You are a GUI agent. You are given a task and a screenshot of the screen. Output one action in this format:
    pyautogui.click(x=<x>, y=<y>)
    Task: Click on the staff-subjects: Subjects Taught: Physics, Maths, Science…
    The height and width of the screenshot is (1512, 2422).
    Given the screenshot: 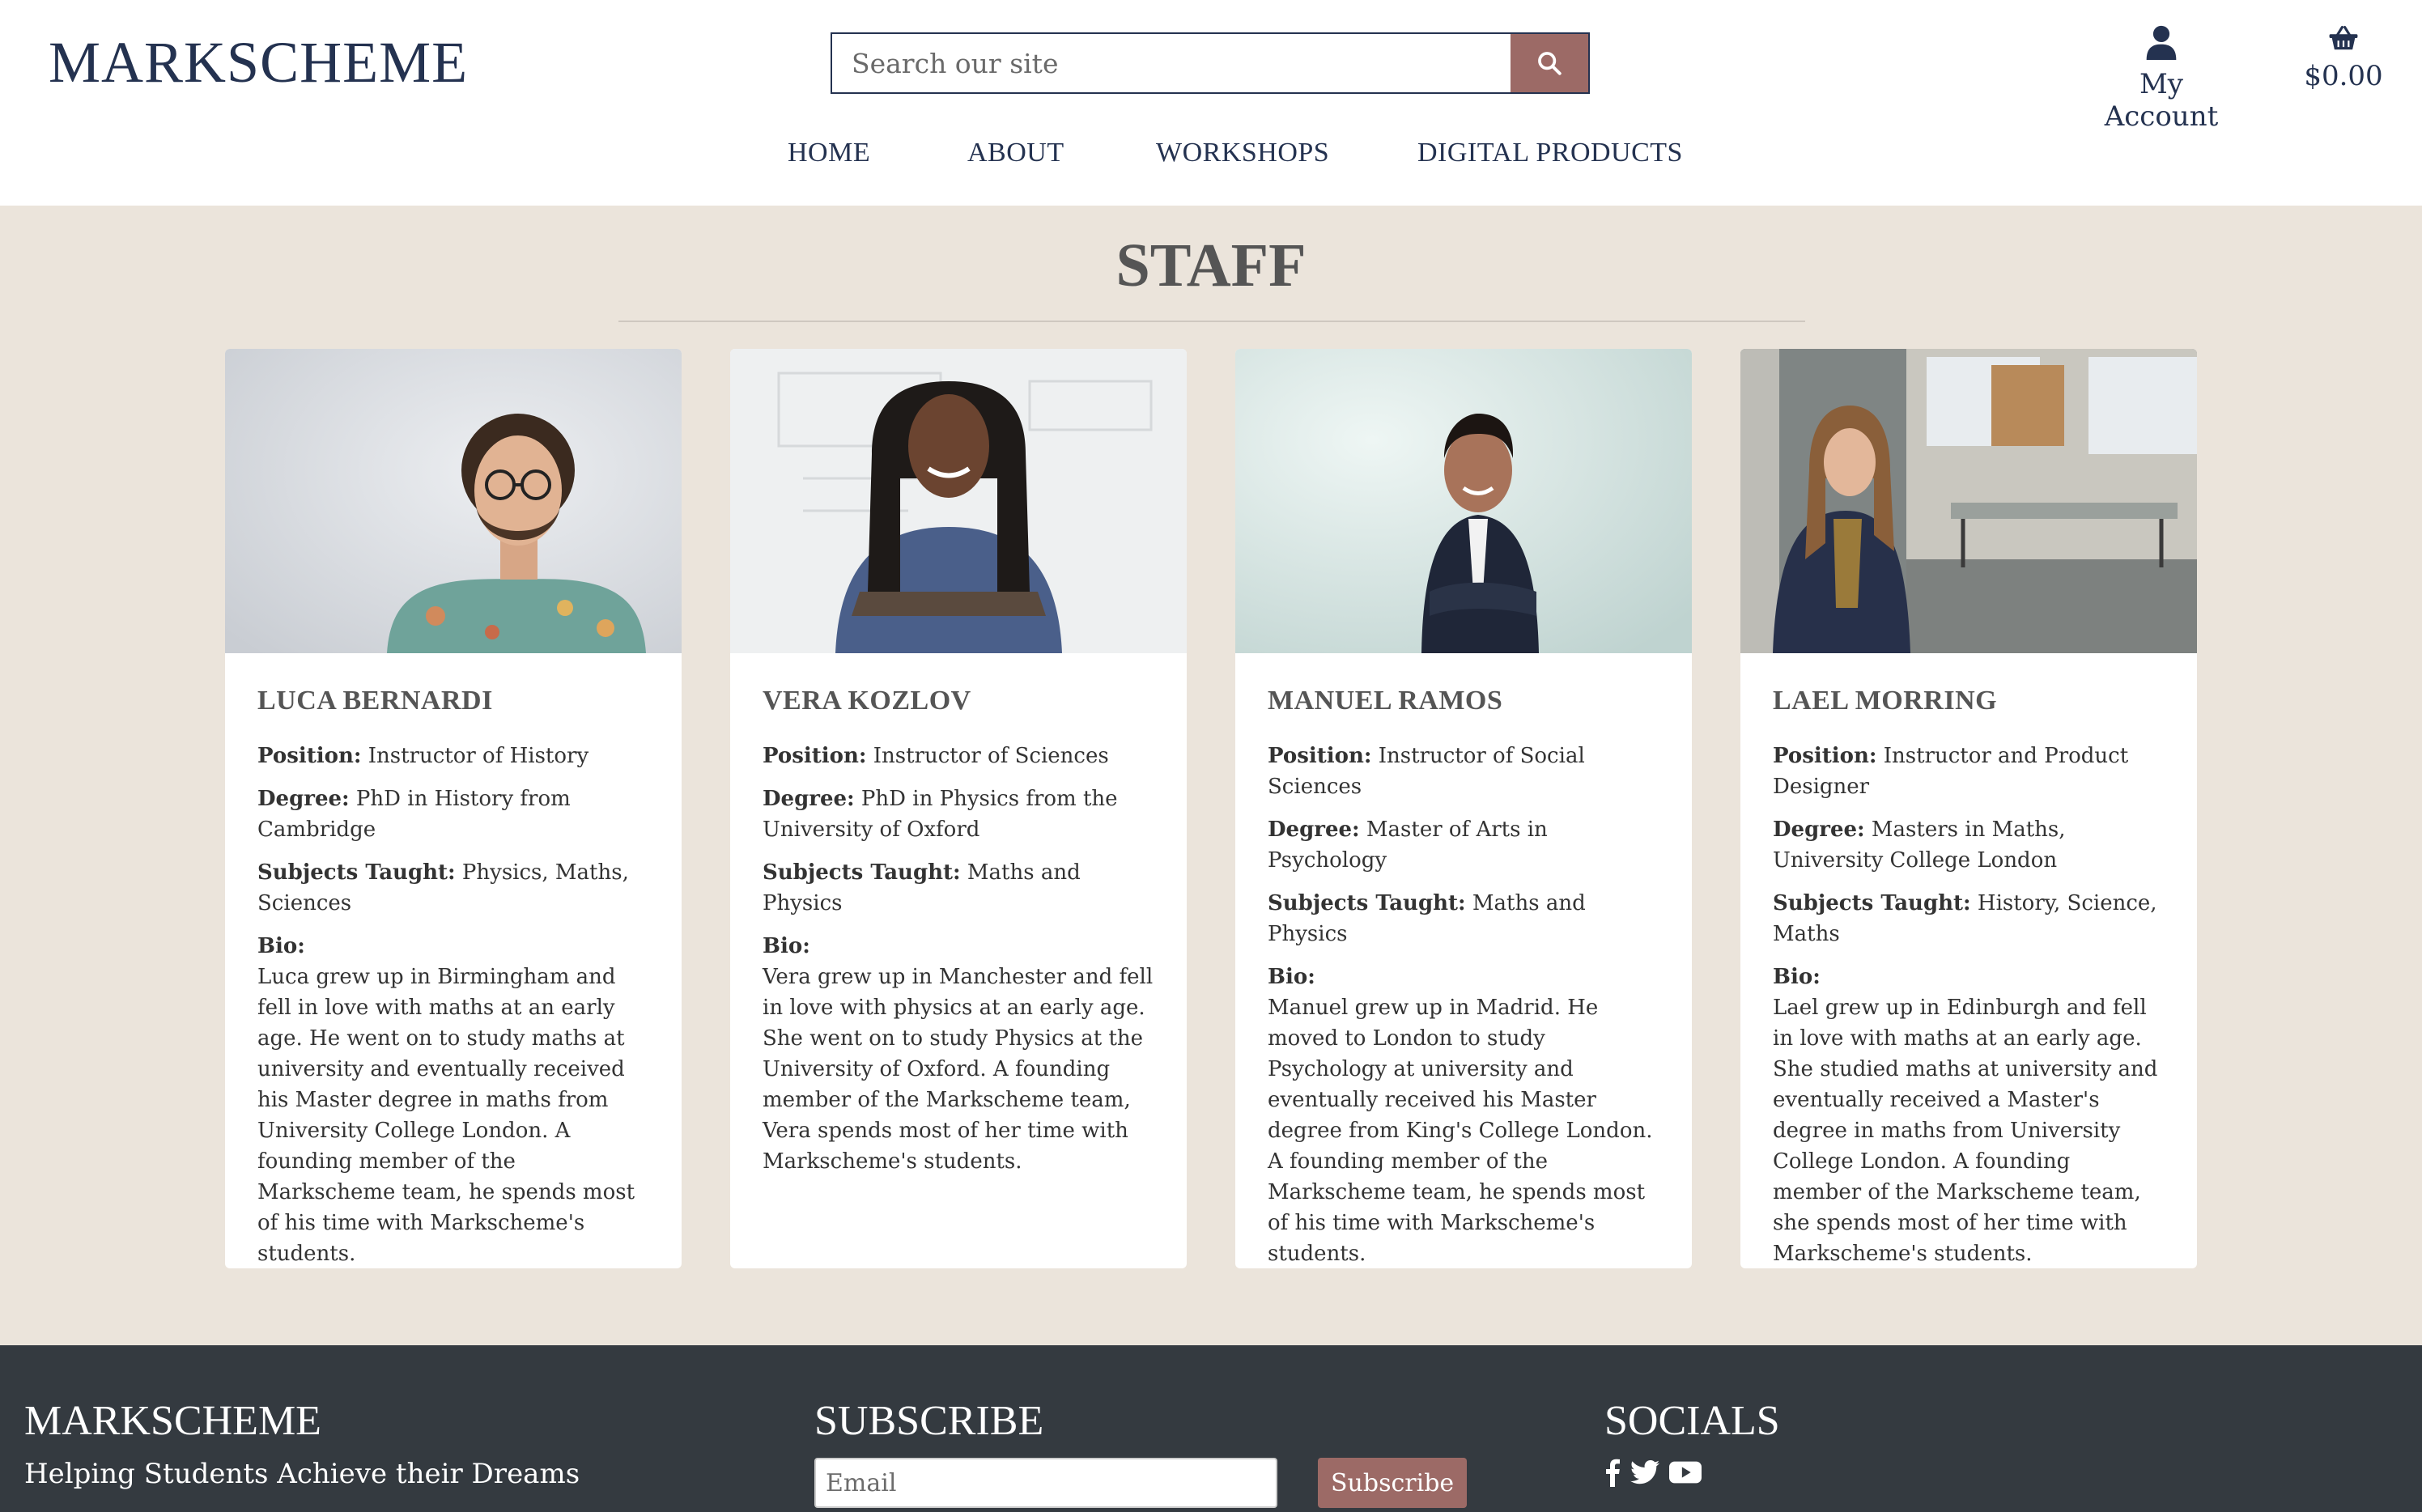 What is the action you would take?
    pyautogui.click(x=453, y=888)
    